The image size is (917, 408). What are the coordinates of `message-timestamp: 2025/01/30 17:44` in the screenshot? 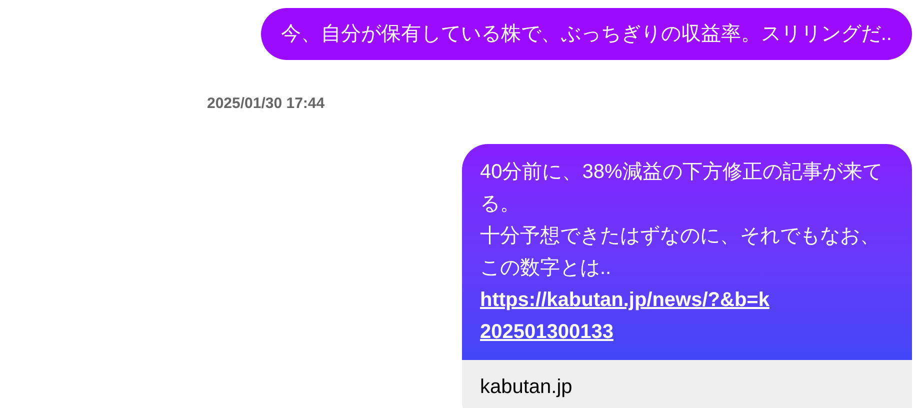 It's located at (266, 103).